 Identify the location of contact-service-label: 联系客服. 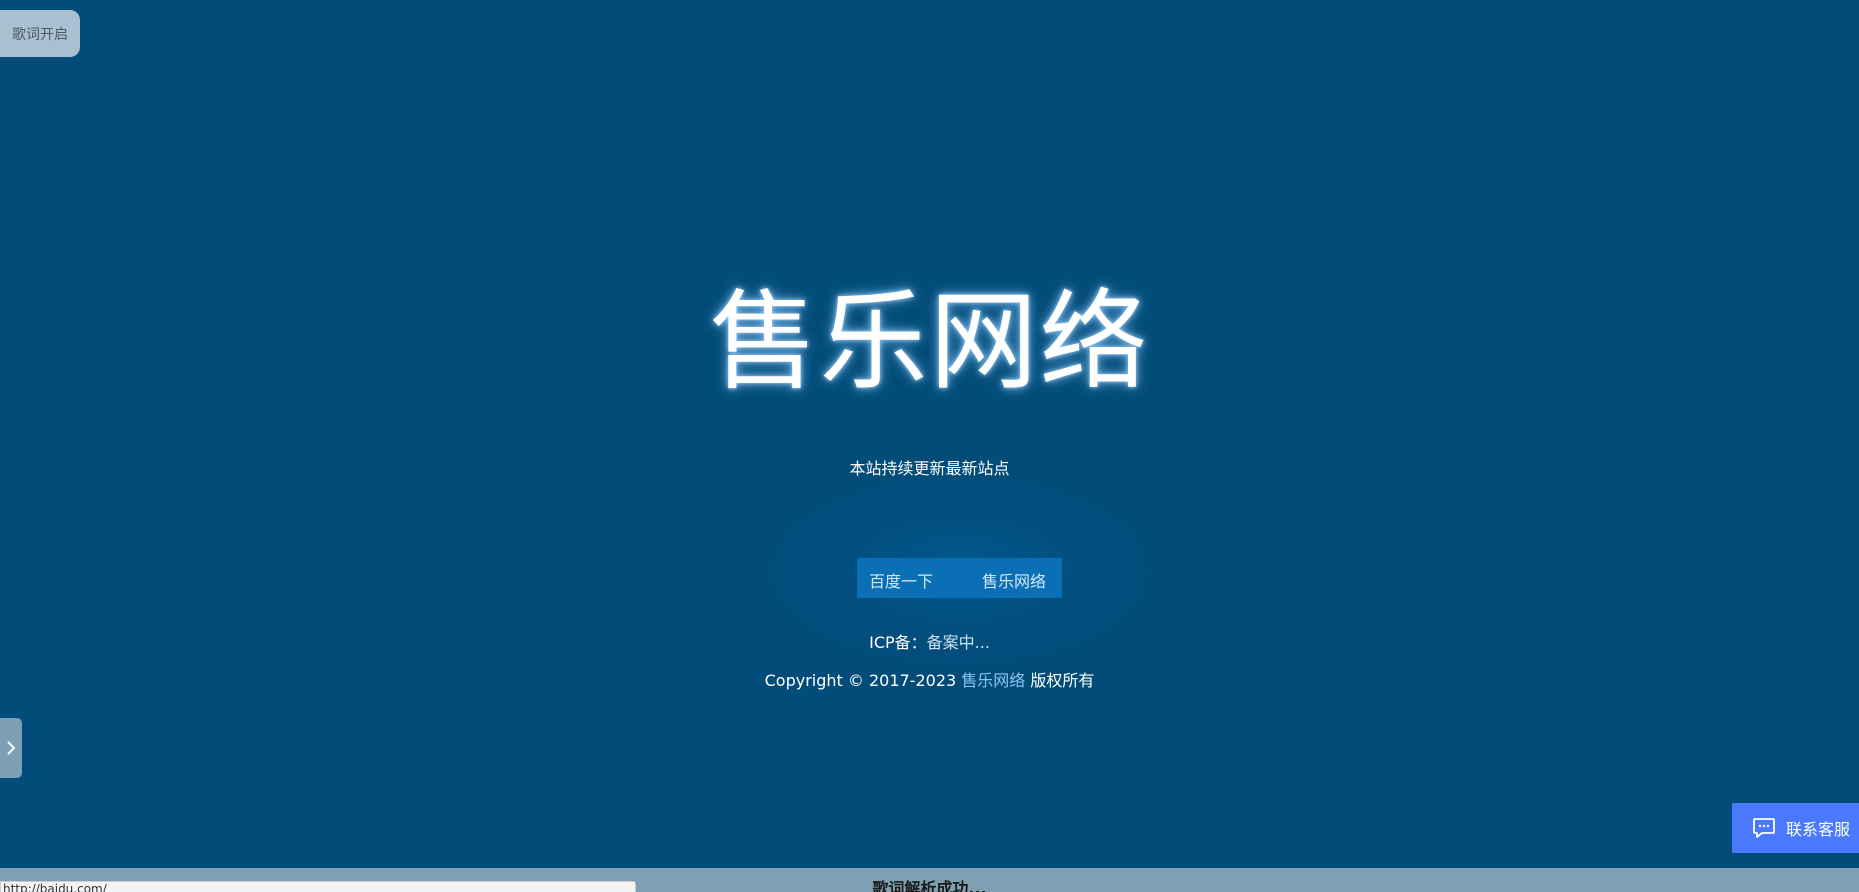
(1818, 829).